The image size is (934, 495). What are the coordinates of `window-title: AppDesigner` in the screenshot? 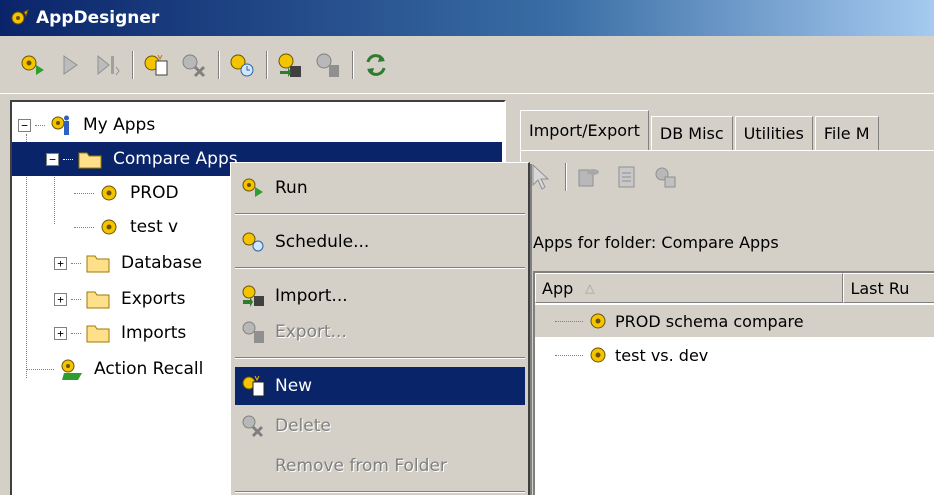 It's located at (98, 18).